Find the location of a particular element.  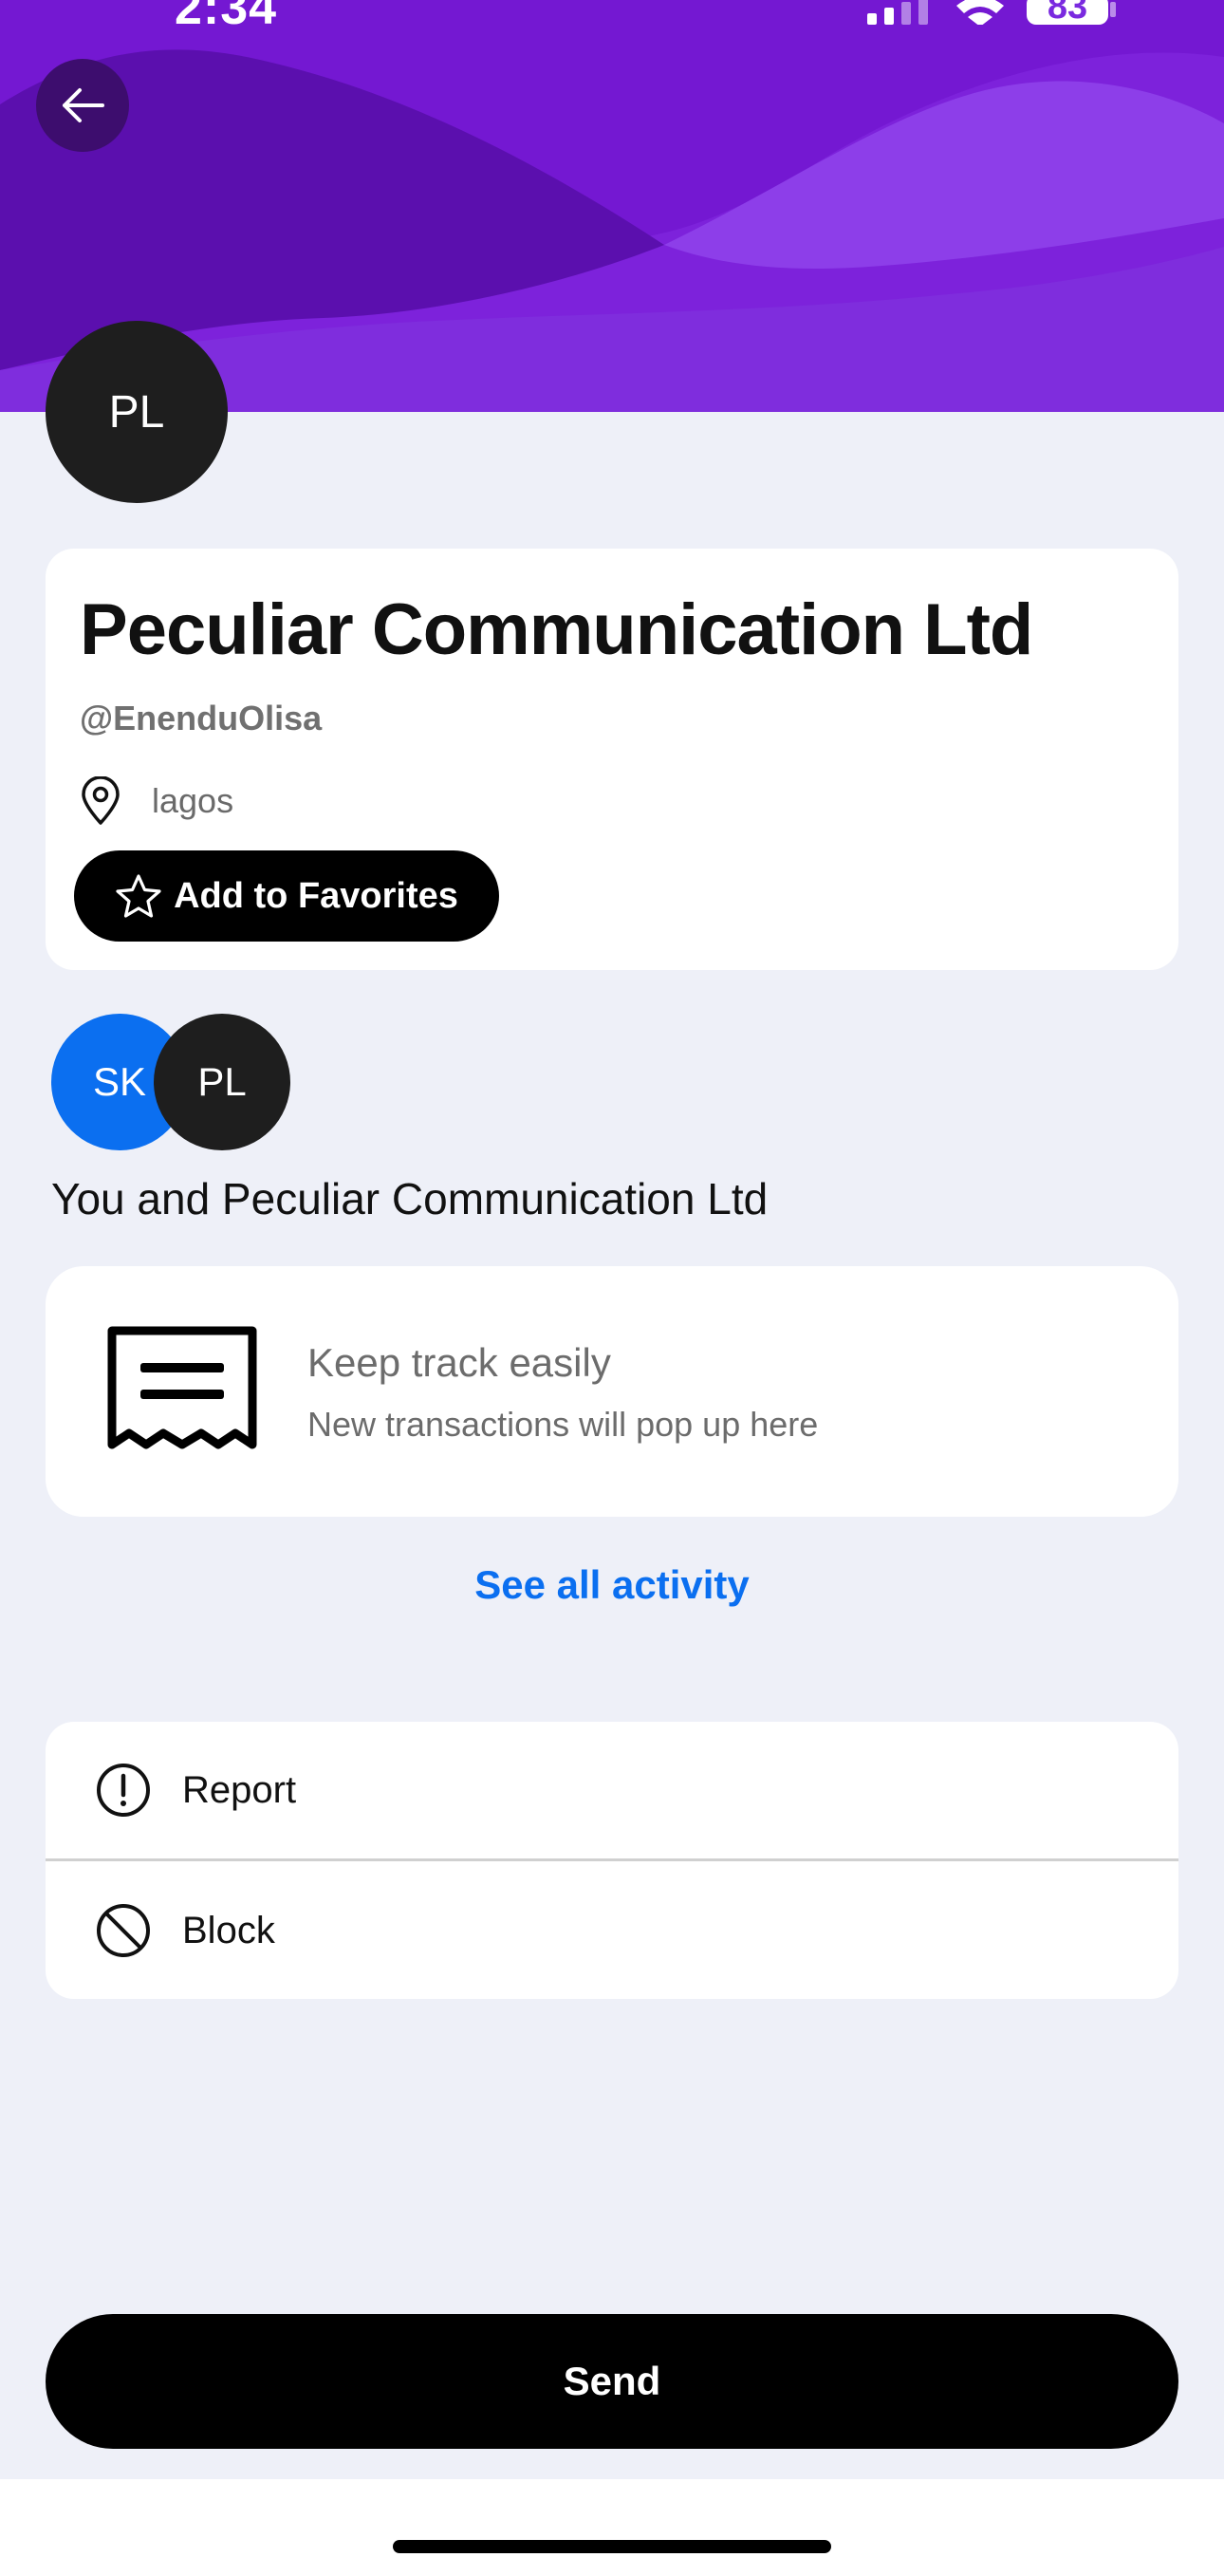

battery-icon: 83 is located at coordinates (1074, 14).